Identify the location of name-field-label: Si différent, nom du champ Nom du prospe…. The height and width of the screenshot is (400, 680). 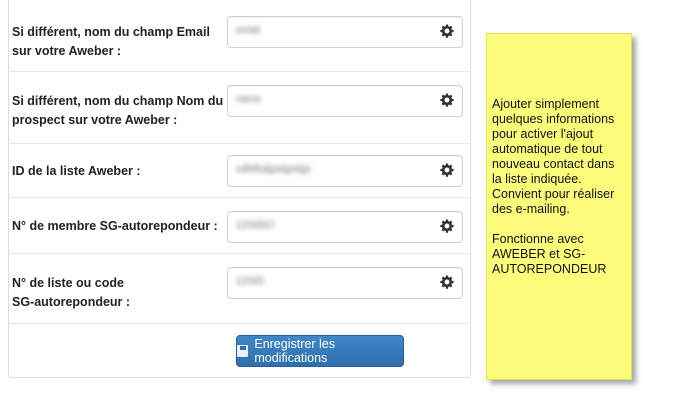
(118, 110).